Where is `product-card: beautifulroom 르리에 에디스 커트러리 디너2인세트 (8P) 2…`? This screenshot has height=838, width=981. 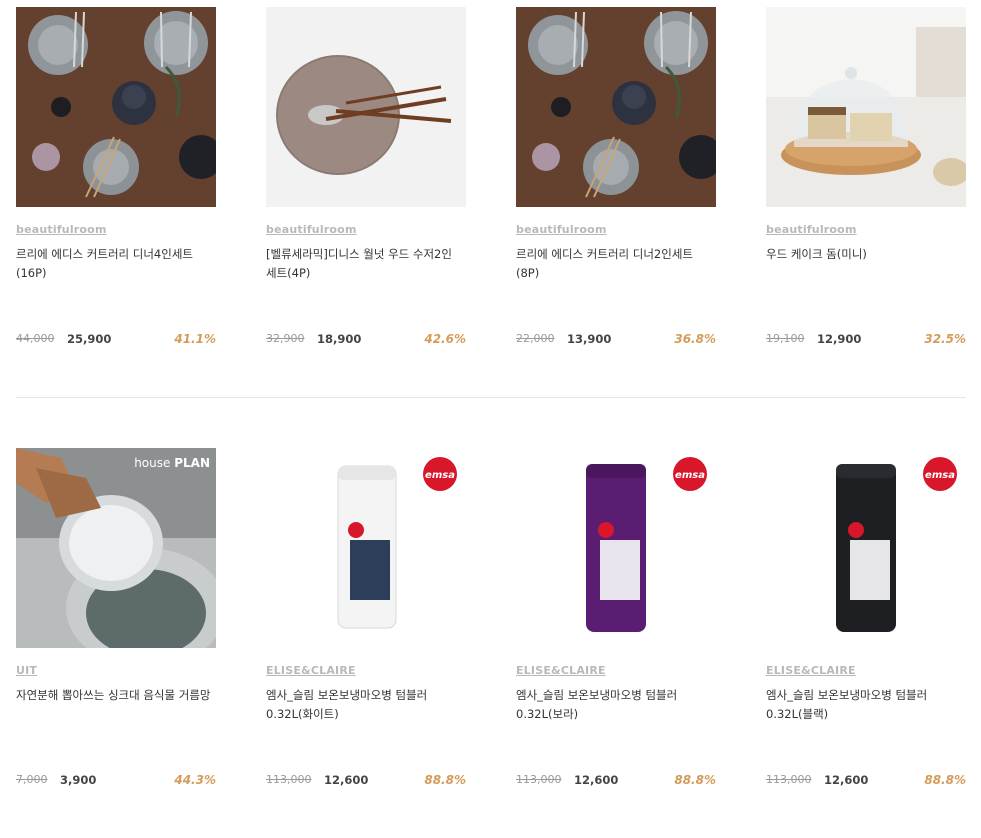 product-card: beautifulroom 르리에 에디스 커트러리 디너2인세트 (8P) 2… is located at coordinates (616, 182).